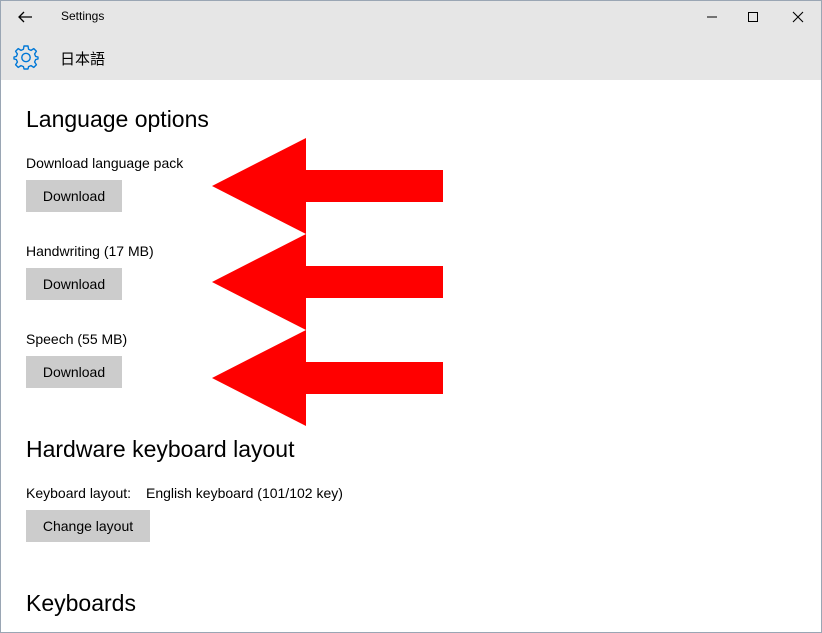 Image resolution: width=822 pixels, height=633 pixels. Describe the element at coordinates (105, 163) in the screenshot. I see `language-pack-label: Download language pack` at that location.